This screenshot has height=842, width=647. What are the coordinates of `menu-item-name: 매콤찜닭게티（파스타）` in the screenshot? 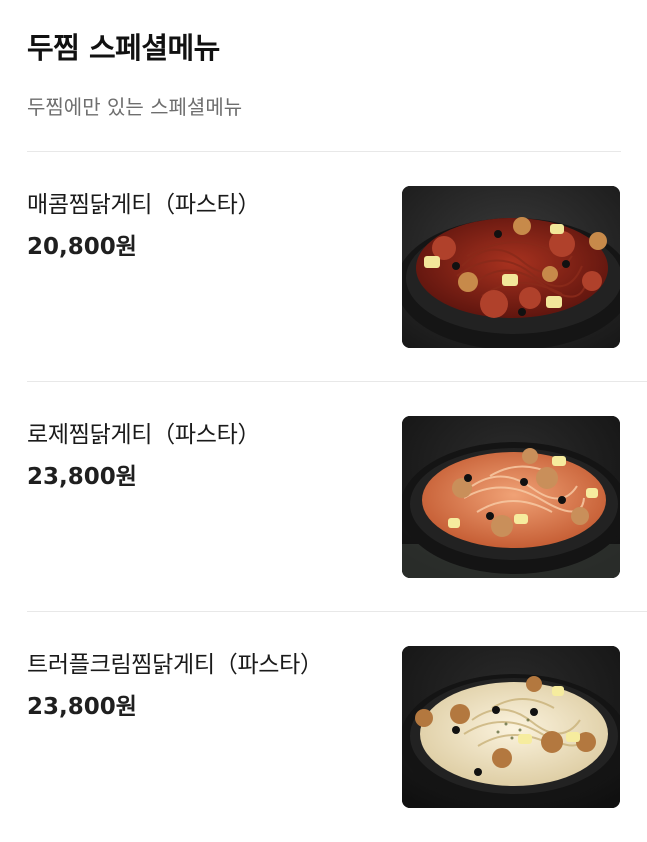 It's located at (144, 205).